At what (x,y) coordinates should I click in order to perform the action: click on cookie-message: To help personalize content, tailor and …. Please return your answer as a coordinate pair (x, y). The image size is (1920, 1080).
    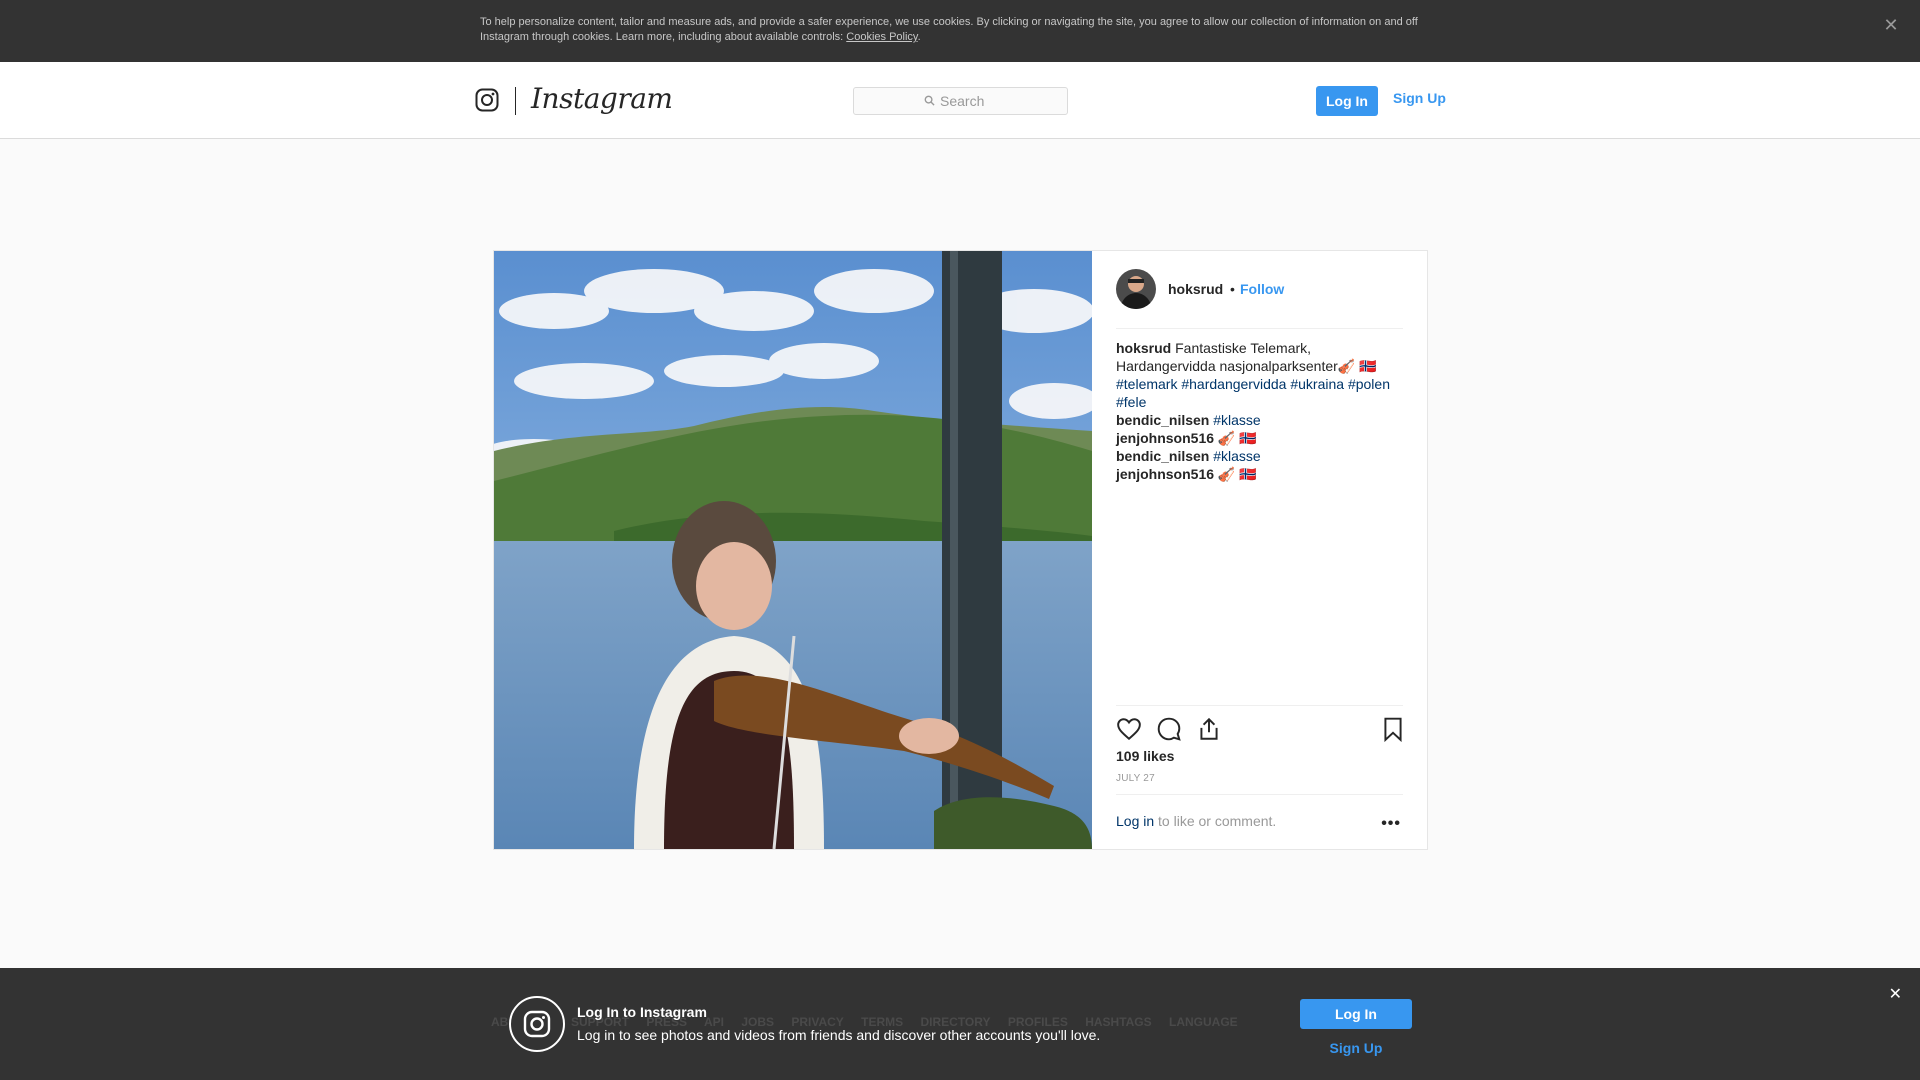
    Looking at the image, I should click on (949, 29).